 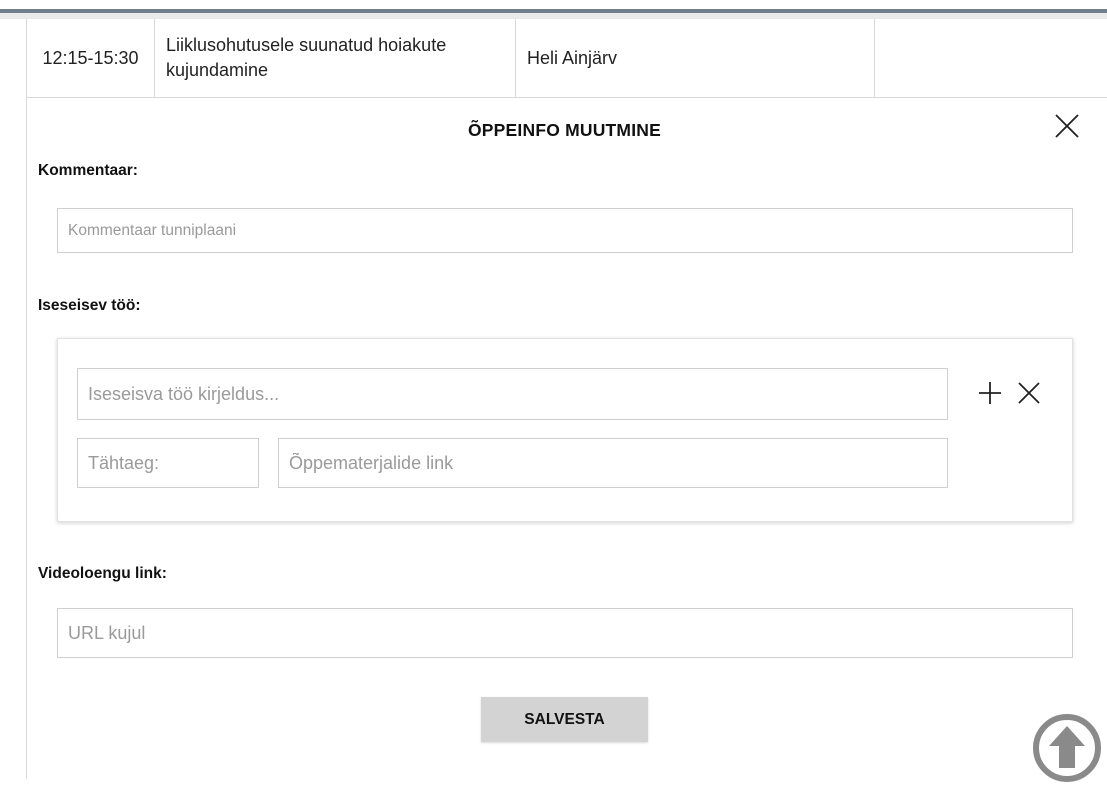 I want to click on materials-link-input, so click(x=613, y=463).